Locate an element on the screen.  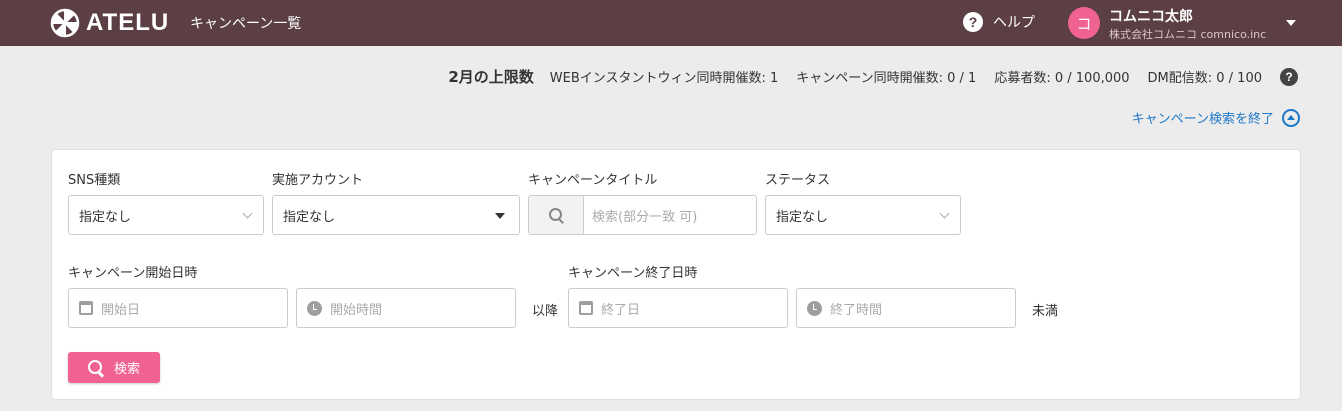
search-button-label: 検索 is located at coordinates (126, 369).